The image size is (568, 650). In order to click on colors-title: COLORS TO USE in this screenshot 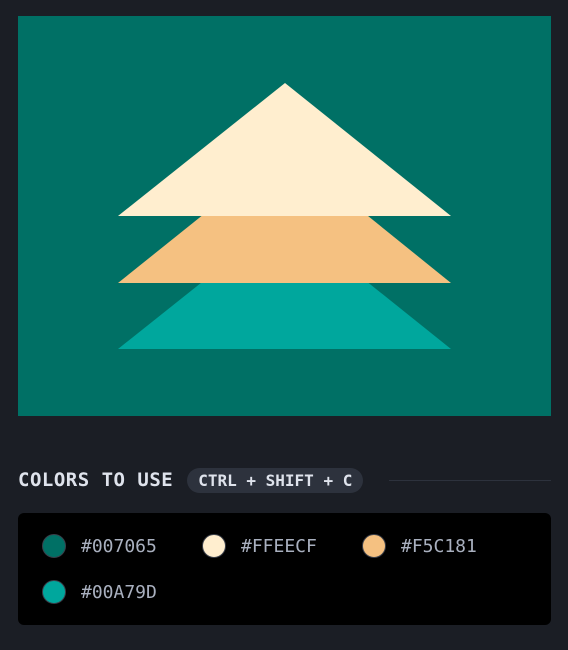, I will do `click(96, 480)`.